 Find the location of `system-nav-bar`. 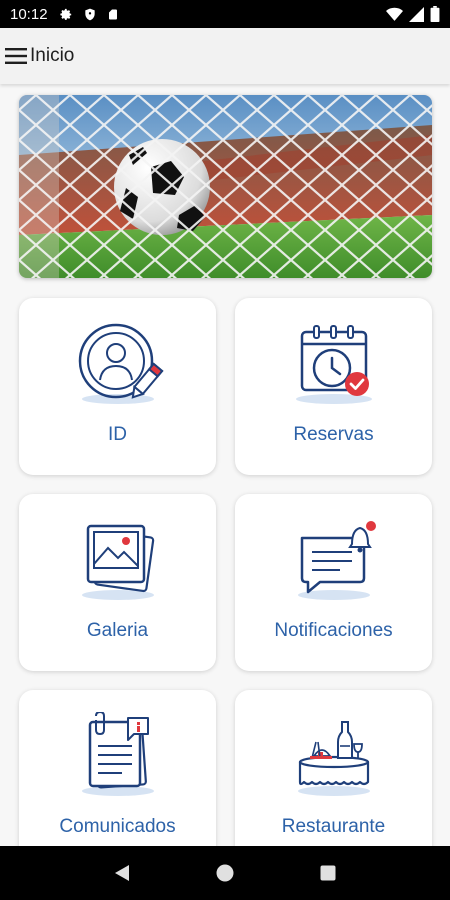

system-nav-bar is located at coordinates (225, 873).